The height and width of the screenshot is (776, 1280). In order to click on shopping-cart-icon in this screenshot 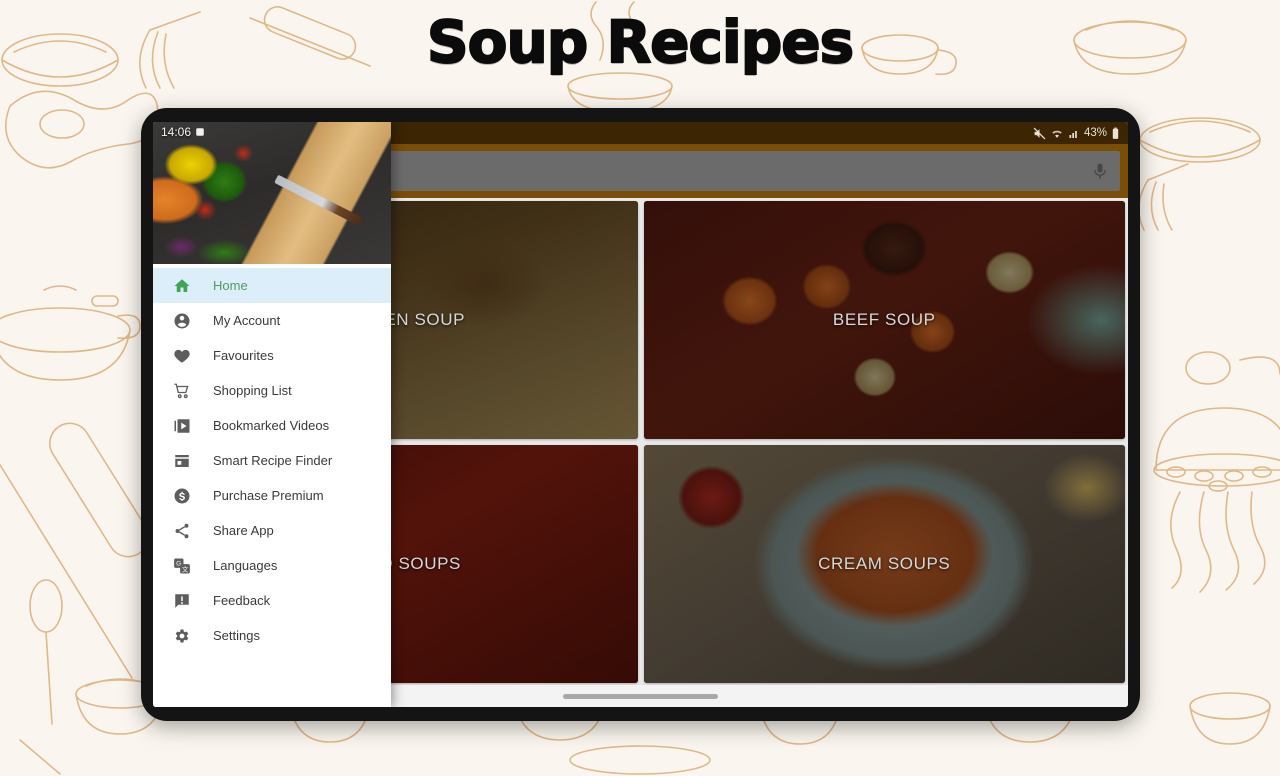, I will do `click(182, 391)`.